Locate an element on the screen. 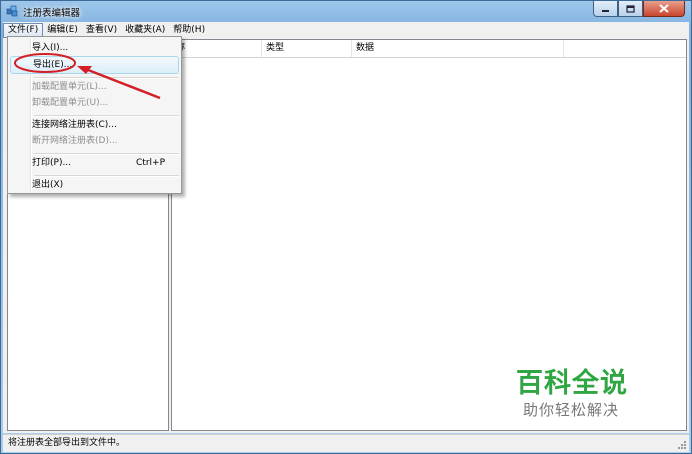 This screenshot has height=454, width=692. minimize-icon is located at coordinates (605, 10).